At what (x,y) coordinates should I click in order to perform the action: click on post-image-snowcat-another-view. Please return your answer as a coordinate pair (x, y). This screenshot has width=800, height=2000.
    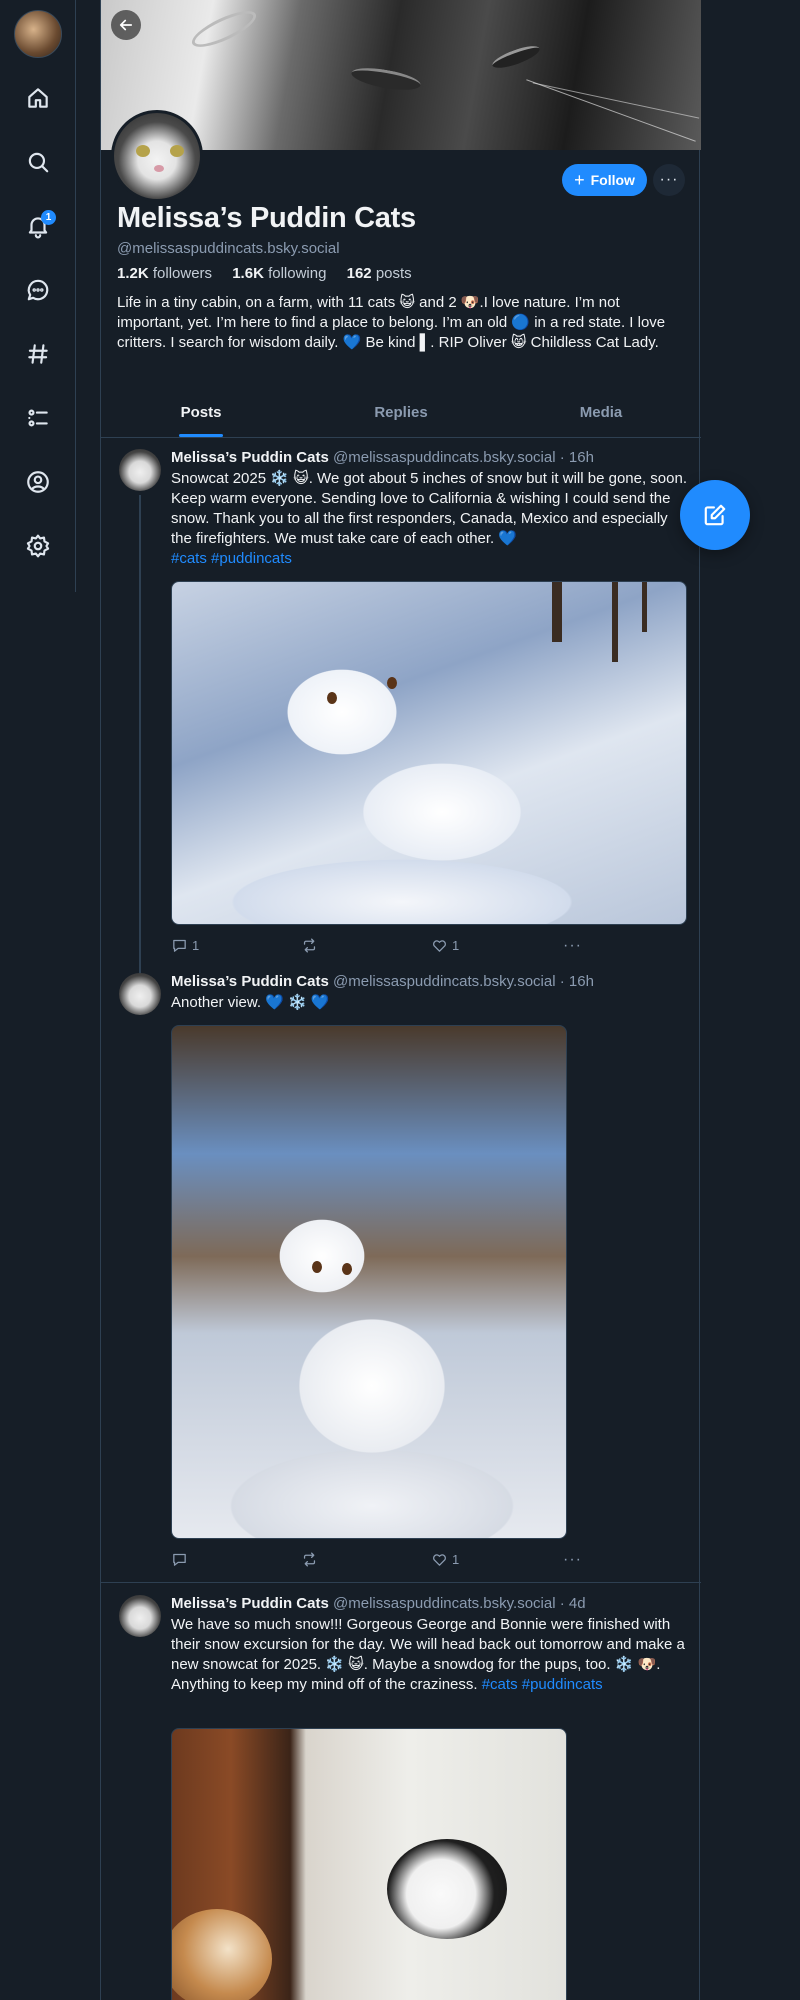
    Looking at the image, I should click on (369, 1282).